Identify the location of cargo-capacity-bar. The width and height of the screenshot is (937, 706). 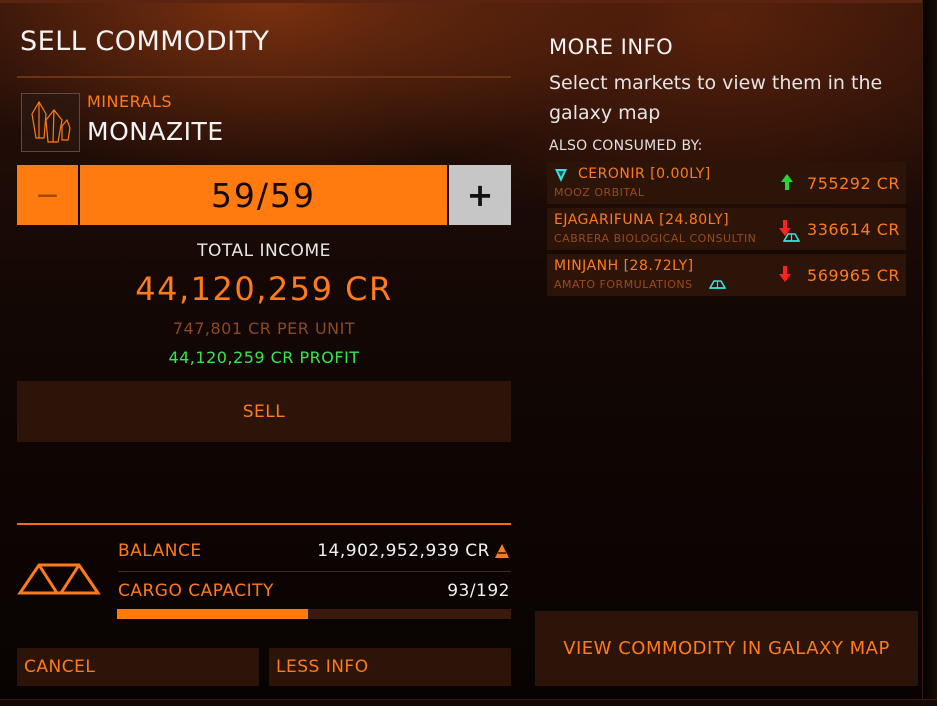
(314, 614).